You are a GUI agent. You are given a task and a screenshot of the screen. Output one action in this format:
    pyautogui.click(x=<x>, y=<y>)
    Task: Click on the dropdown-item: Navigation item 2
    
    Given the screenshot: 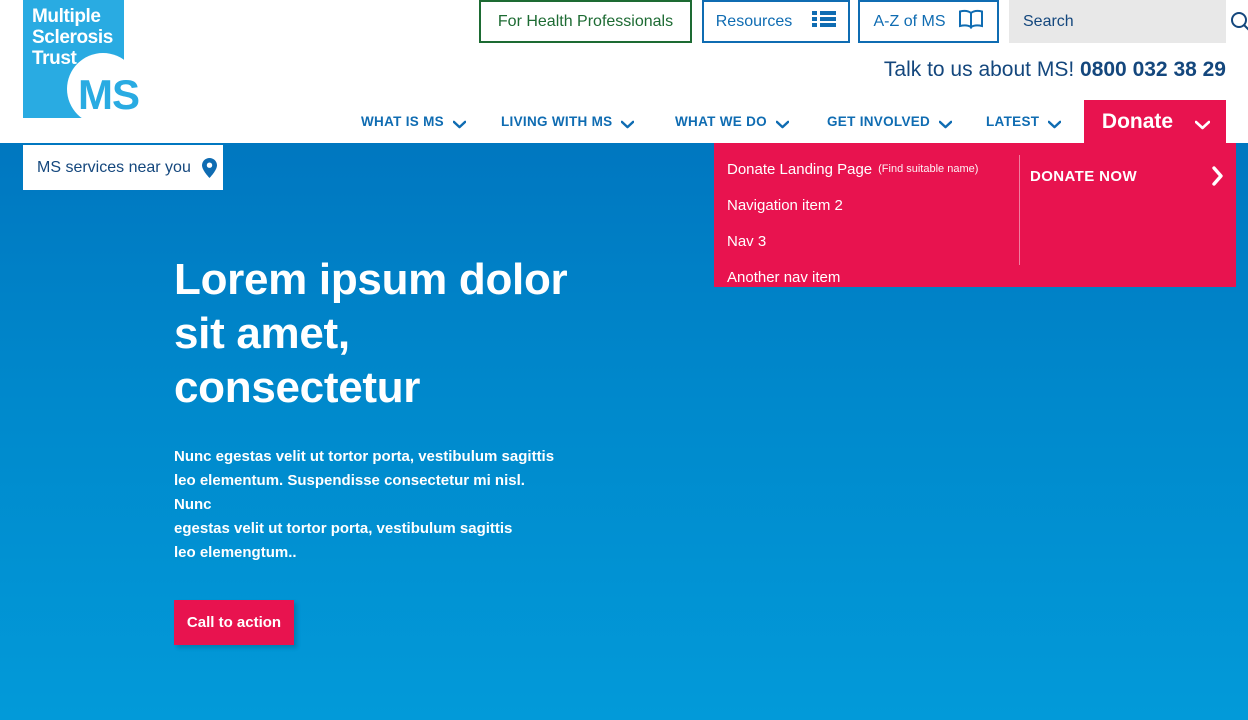 What is the action you would take?
    pyautogui.click(x=873, y=205)
    